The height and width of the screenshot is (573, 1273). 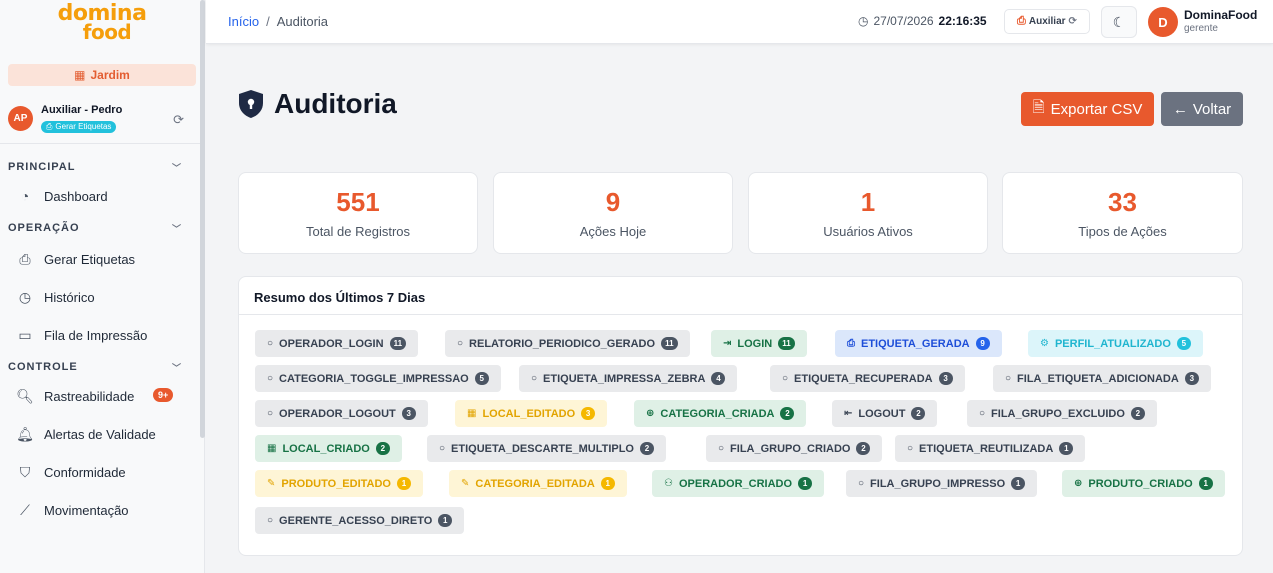 What do you see at coordinates (25, 509) in the screenshot?
I see `chart-line-icon: ⟋` at bounding box center [25, 509].